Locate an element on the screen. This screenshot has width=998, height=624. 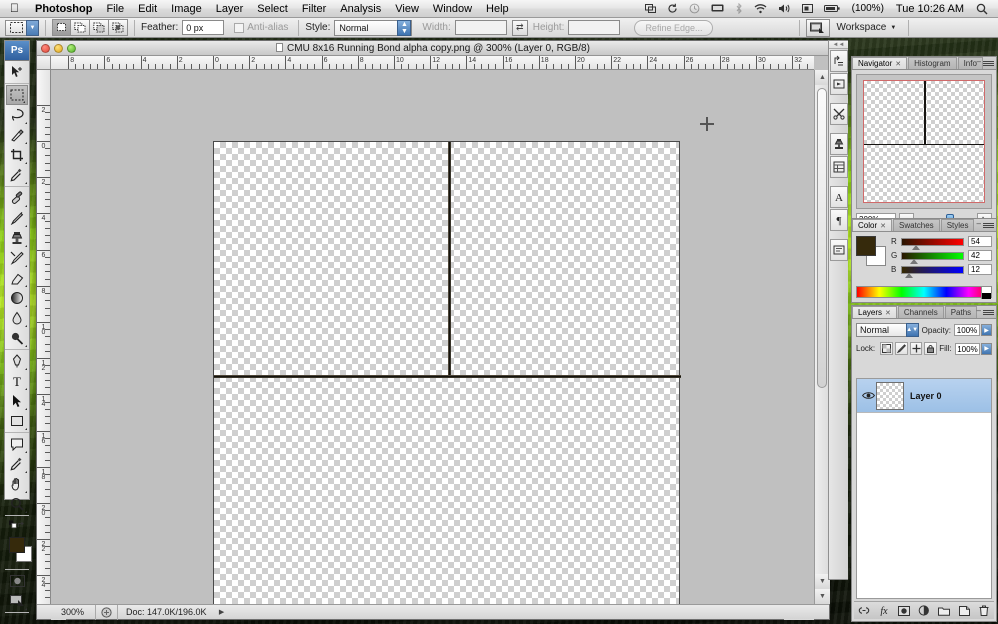
new-selection-icon is located at coordinates (61, 27).